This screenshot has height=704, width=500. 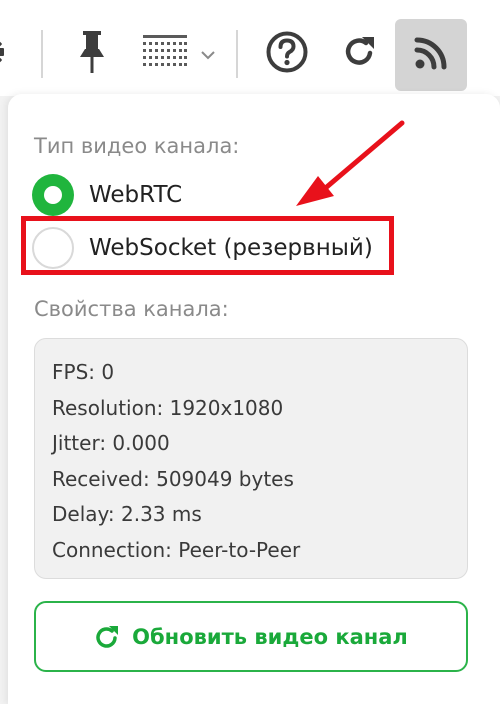 I want to click on property-connection: Connection: Peer-to-Peer, so click(x=176, y=549).